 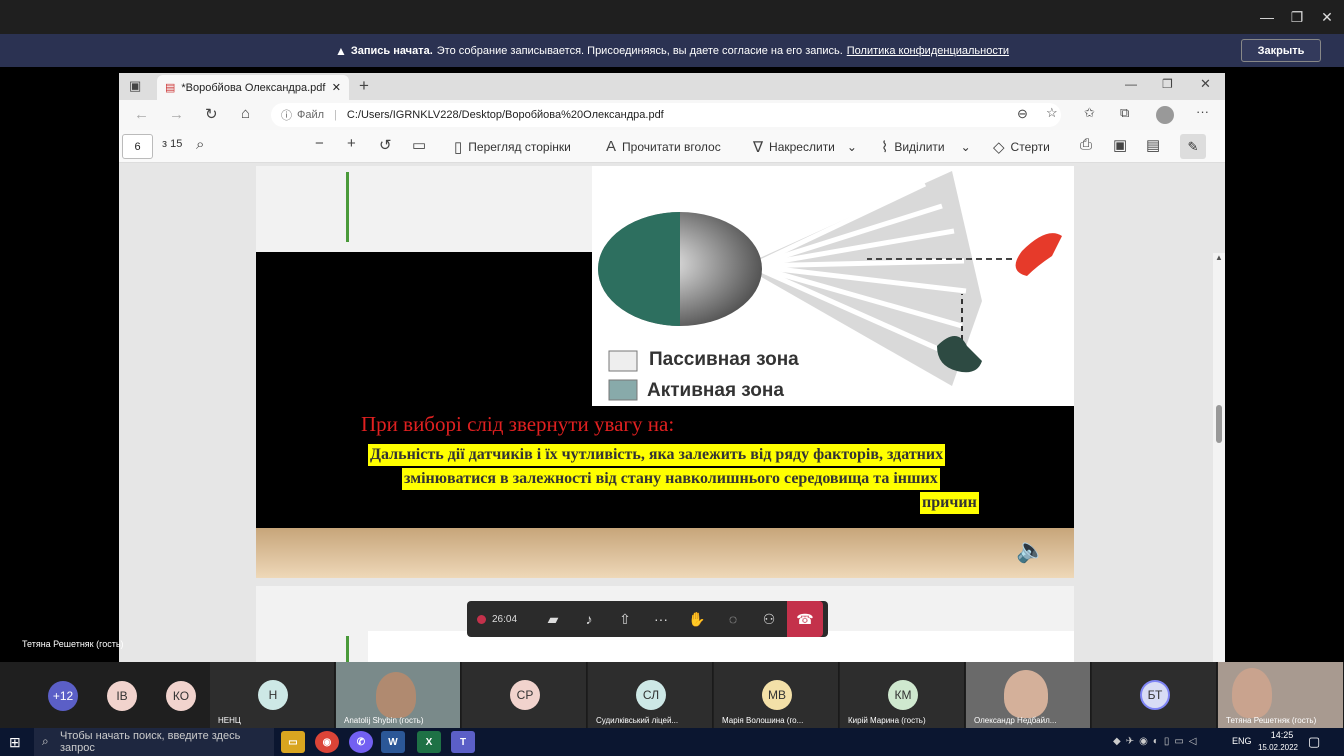 I want to click on scrollbar-thumb, so click(x=1219, y=424).